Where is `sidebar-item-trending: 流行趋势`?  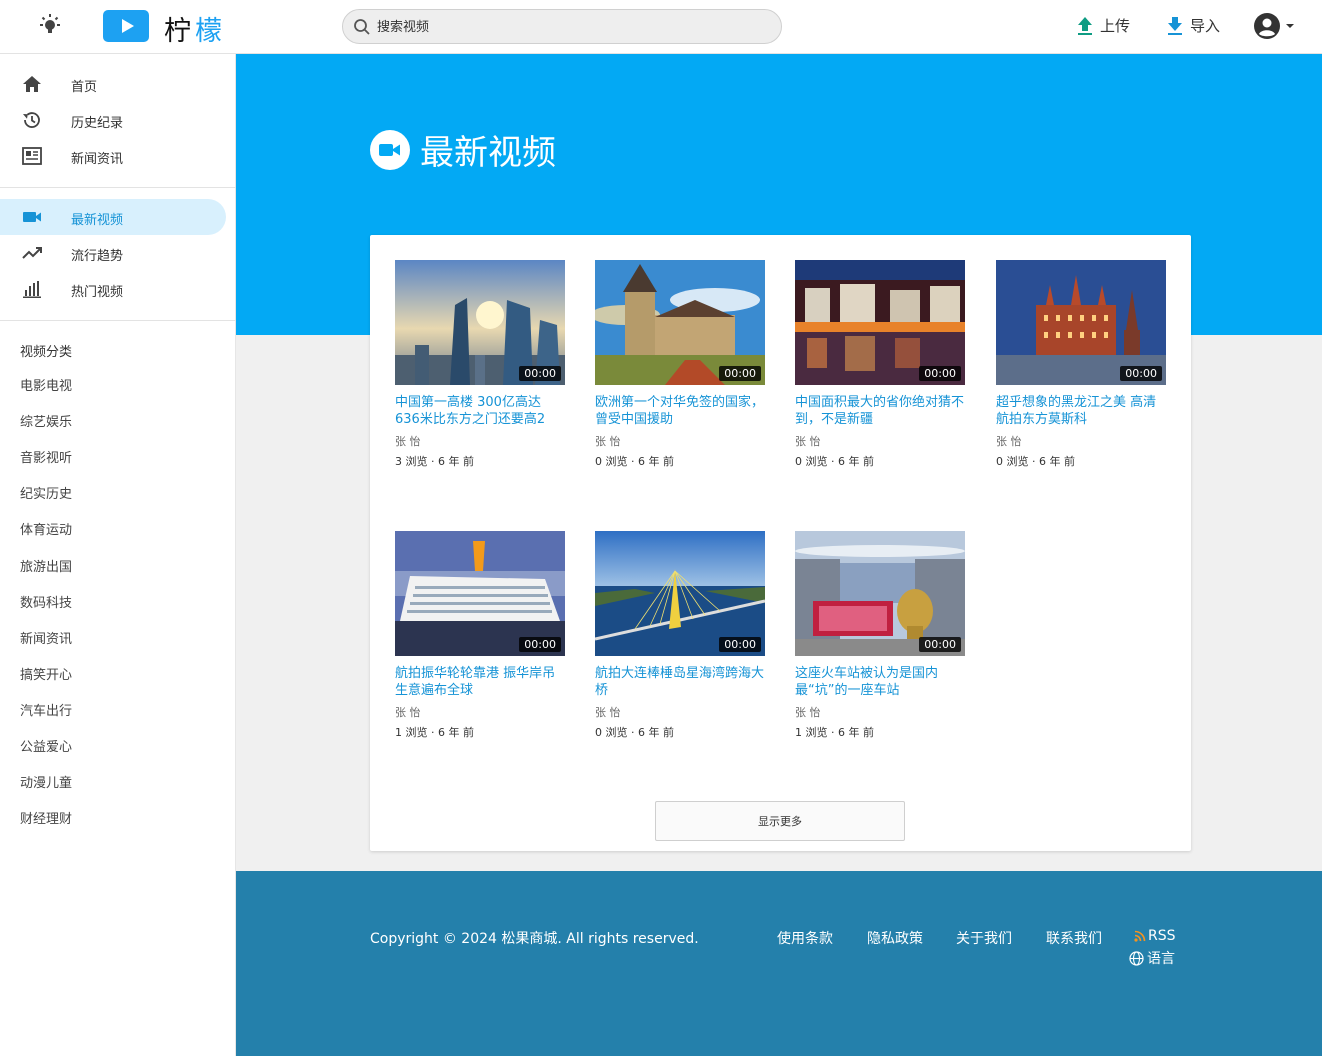 sidebar-item-trending: 流行趋势 is located at coordinates (113, 253).